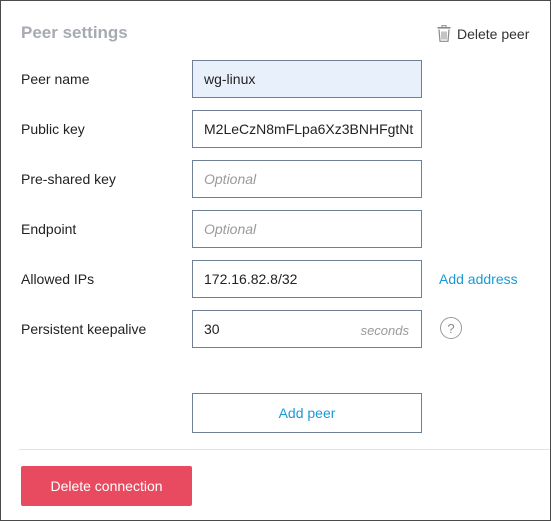 This screenshot has width=551, height=521. Describe the element at coordinates (58, 279) in the screenshot. I see `allowed-ips-label: Allowed IPs` at that location.